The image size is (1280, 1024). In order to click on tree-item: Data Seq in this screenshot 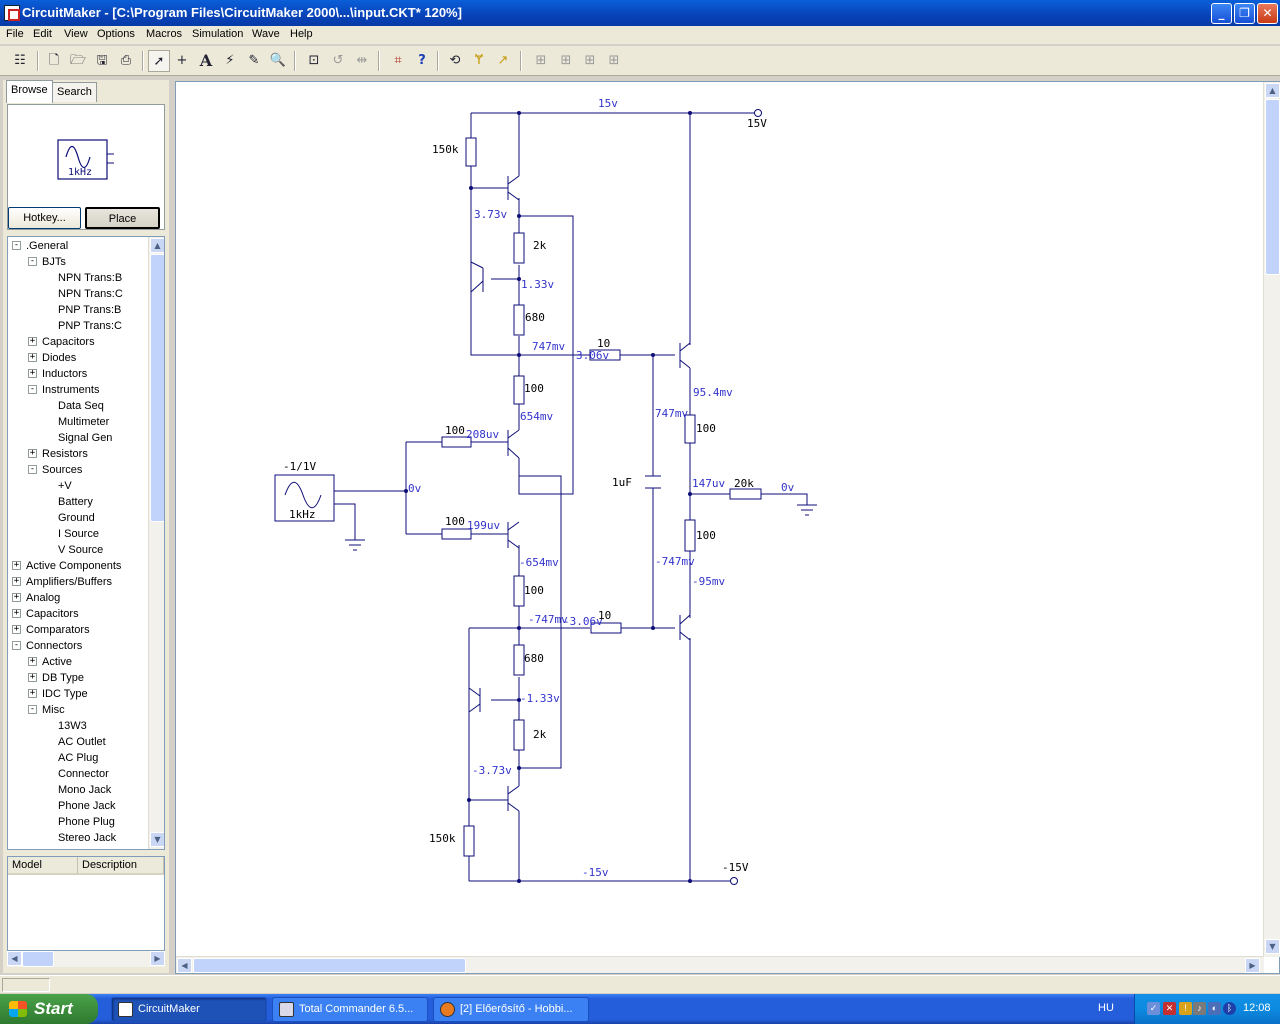, I will do `click(78, 406)`.